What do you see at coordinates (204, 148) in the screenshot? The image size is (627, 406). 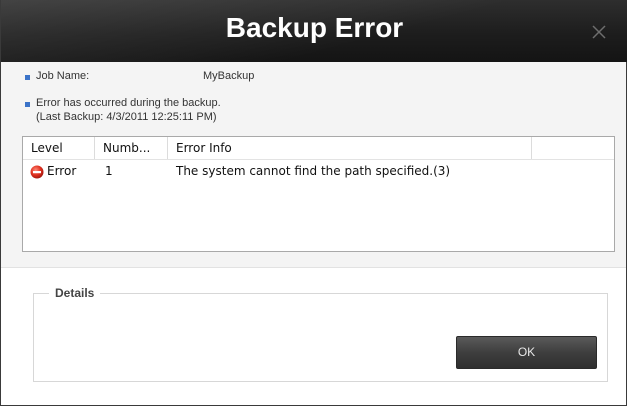 I see `column-header-error-info: Error Info` at bounding box center [204, 148].